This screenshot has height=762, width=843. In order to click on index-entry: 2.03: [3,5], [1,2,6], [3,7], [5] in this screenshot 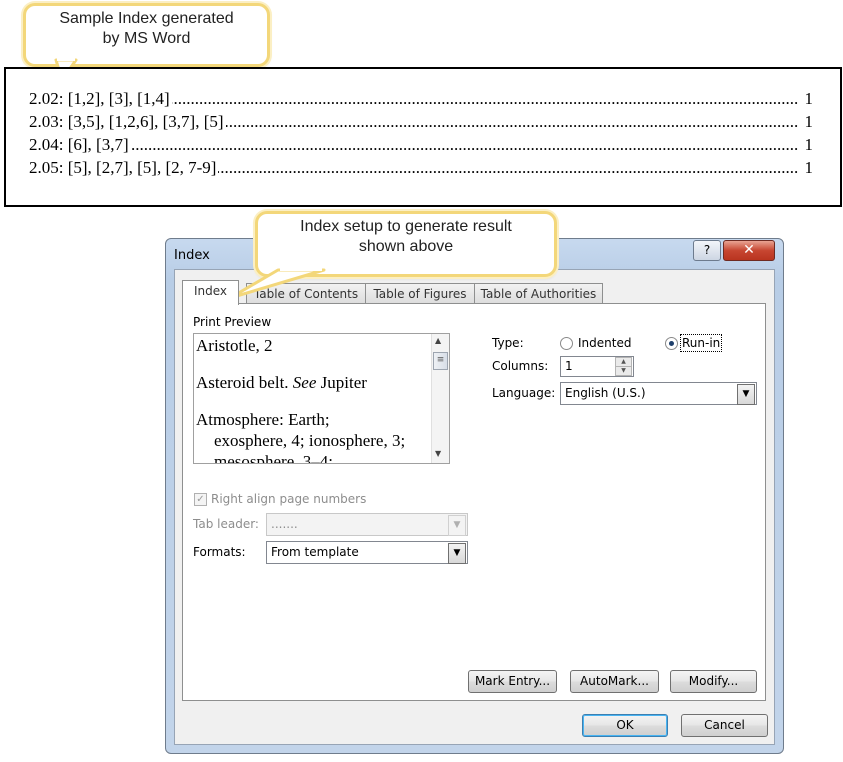, I will do `click(127, 122)`.